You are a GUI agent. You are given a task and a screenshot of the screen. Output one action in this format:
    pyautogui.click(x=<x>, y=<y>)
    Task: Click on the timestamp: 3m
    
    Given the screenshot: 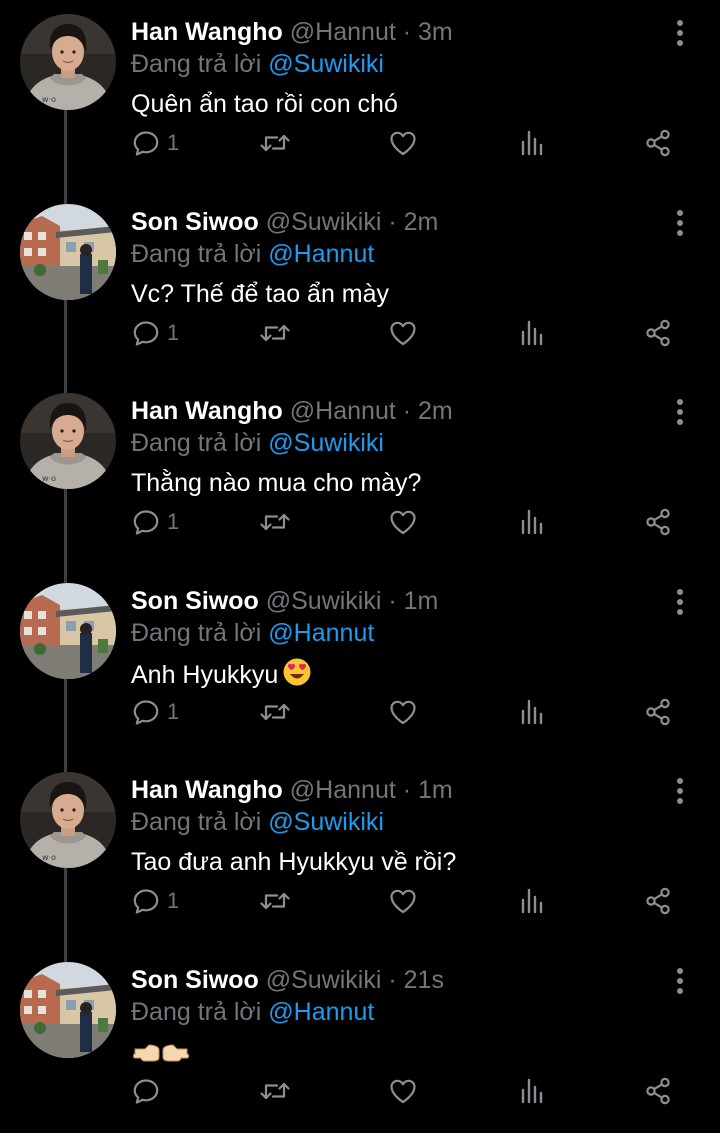 What is the action you would take?
    pyautogui.click(x=435, y=32)
    